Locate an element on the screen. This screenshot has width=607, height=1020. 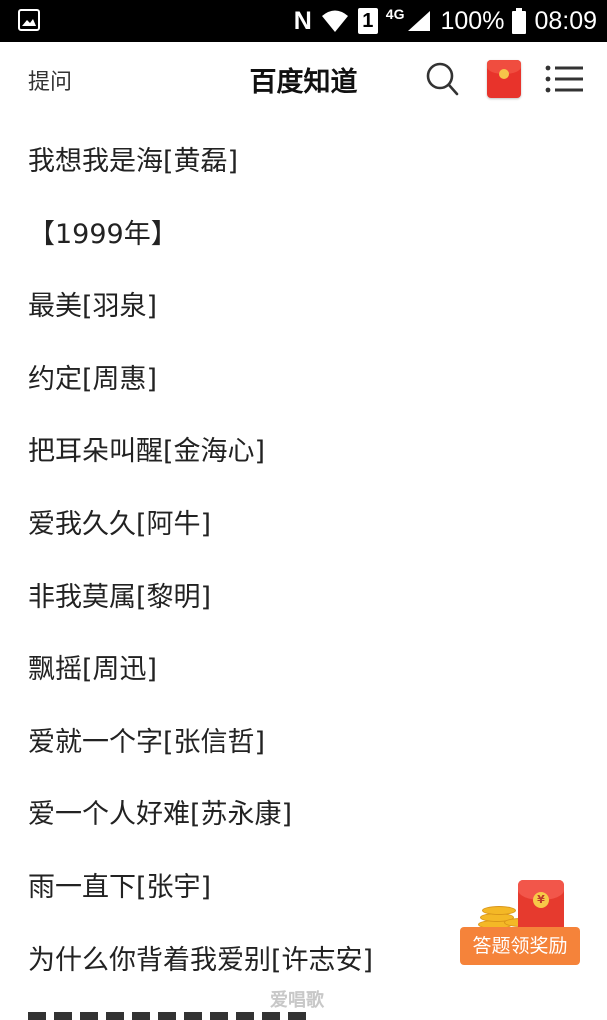
status-bar: N 1 4G 100% 08:09 is located at coordinates (303, 21).